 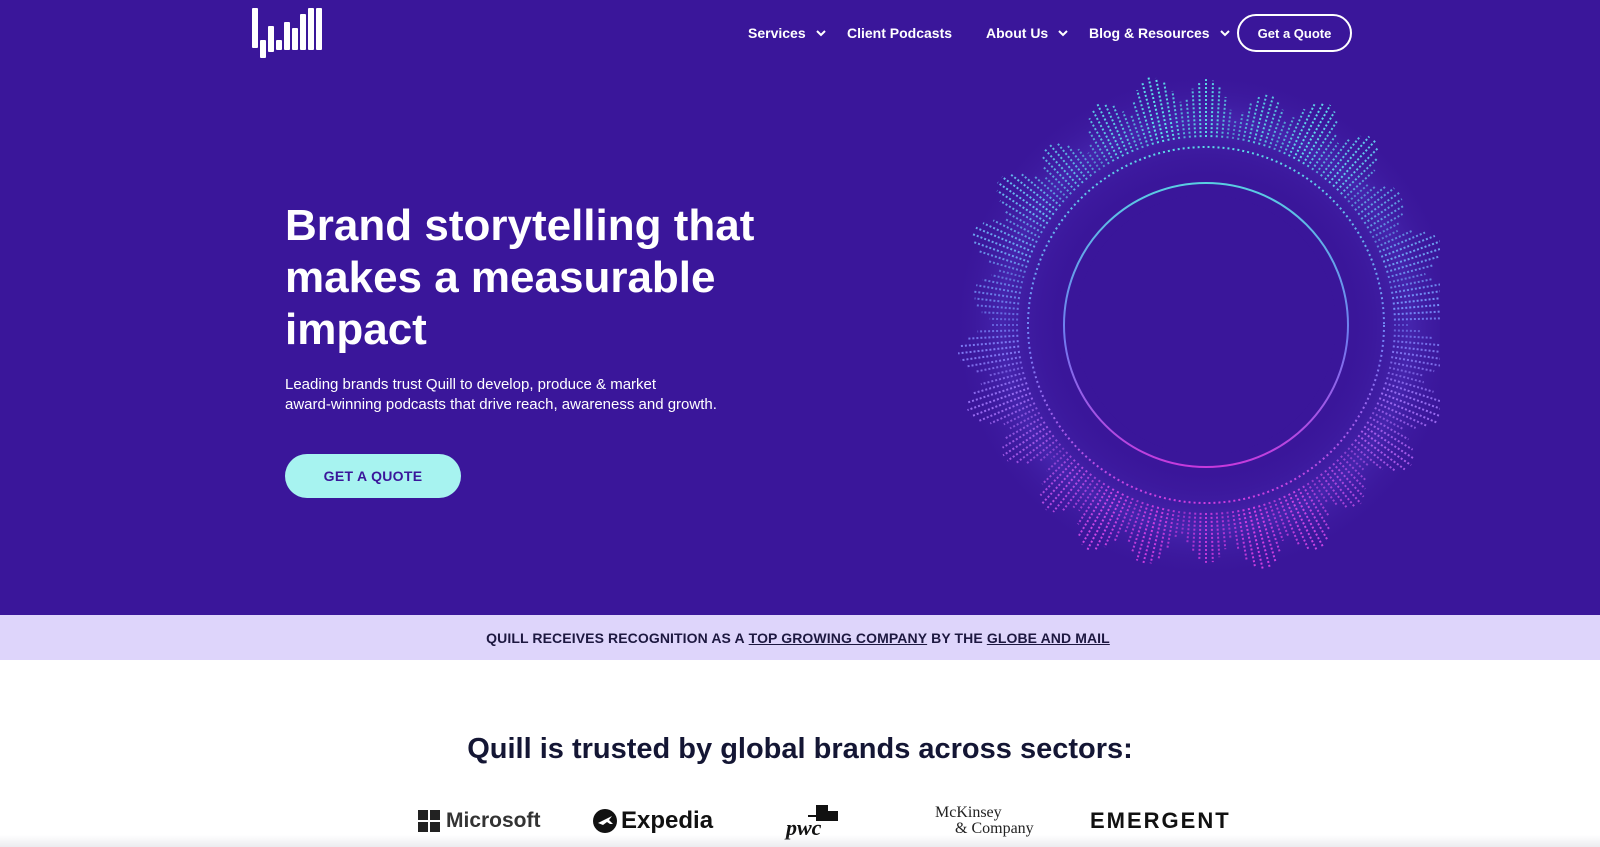 What do you see at coordinates (777, 33) in the screenshot?
I see `nav-item-label: Services` at bounding box center [777, 33].